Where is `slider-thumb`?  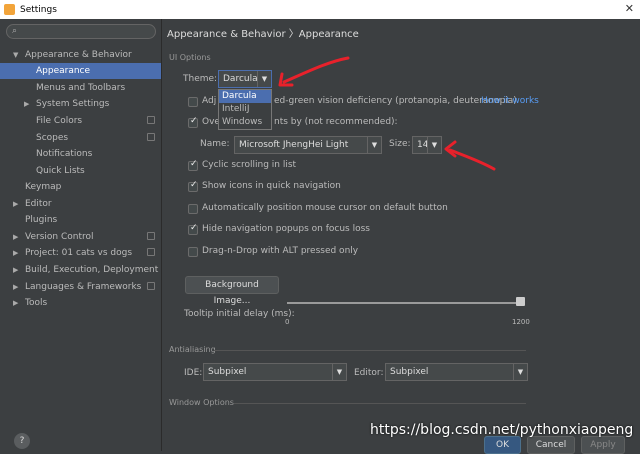 slider-thumb is located at coordinates (520, 301).